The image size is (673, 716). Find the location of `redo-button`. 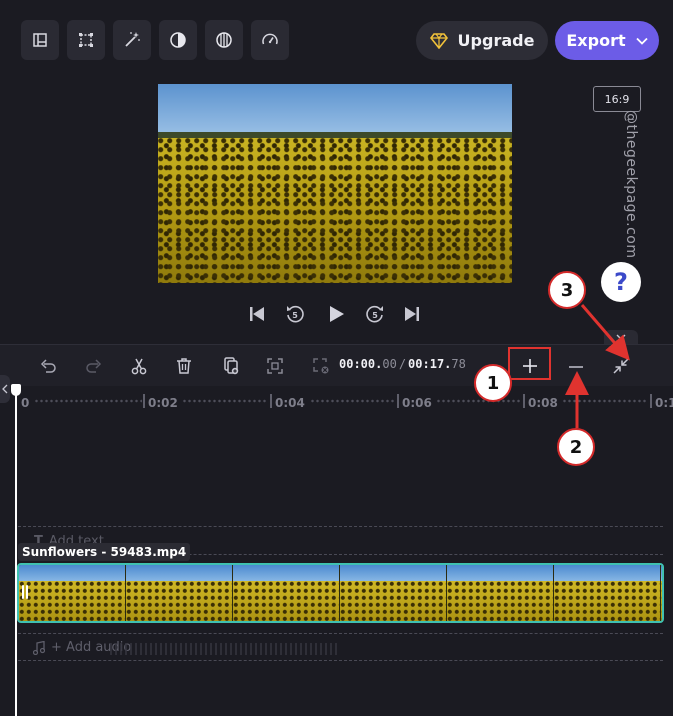

redo-button is located at coordinates (94, 366).